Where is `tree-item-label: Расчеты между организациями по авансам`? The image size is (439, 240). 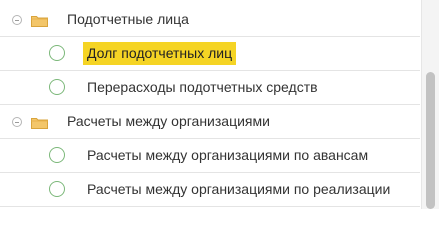
tree-item-label: Расчеты между организациями по авансам is located at coordinates (227, 155).